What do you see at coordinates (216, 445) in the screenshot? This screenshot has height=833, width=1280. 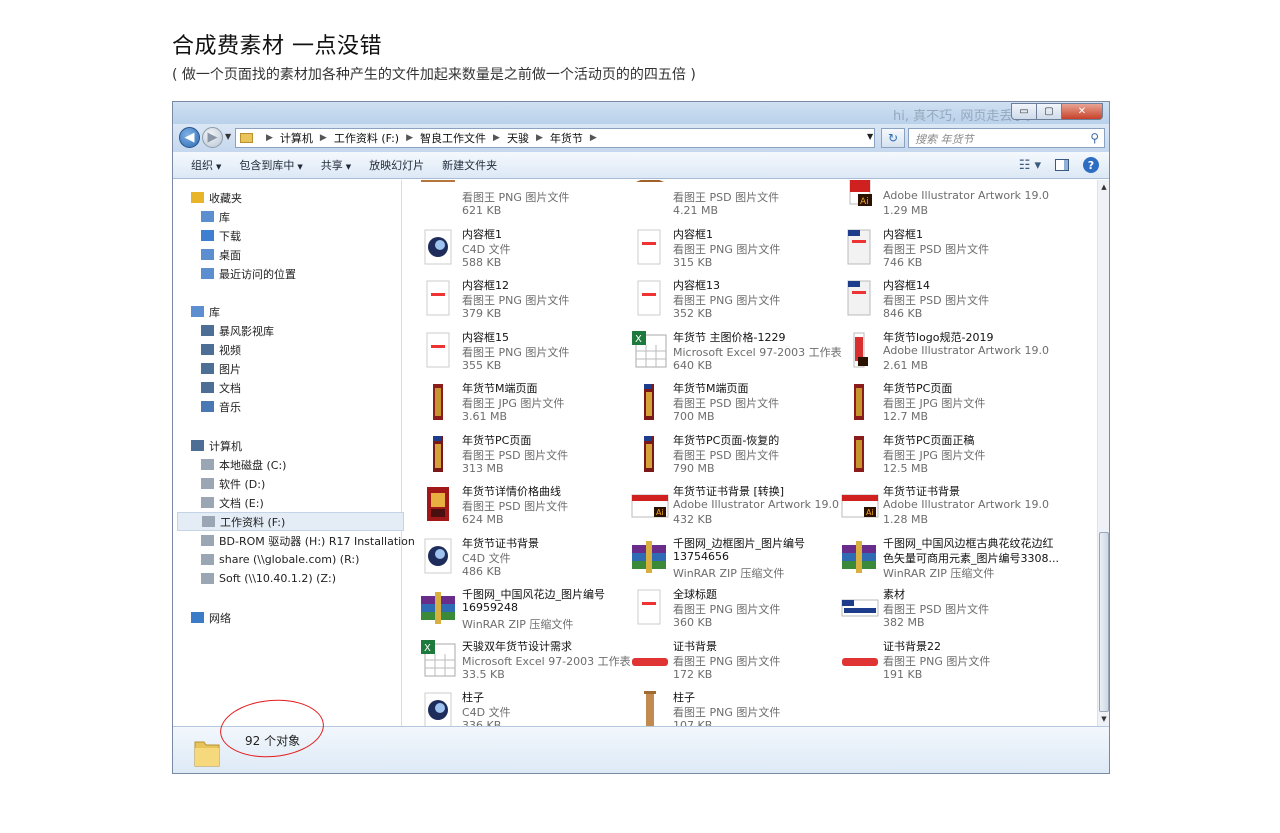 I see `sidebar-section-computer: 计算机` at bounding box center [216, 445].